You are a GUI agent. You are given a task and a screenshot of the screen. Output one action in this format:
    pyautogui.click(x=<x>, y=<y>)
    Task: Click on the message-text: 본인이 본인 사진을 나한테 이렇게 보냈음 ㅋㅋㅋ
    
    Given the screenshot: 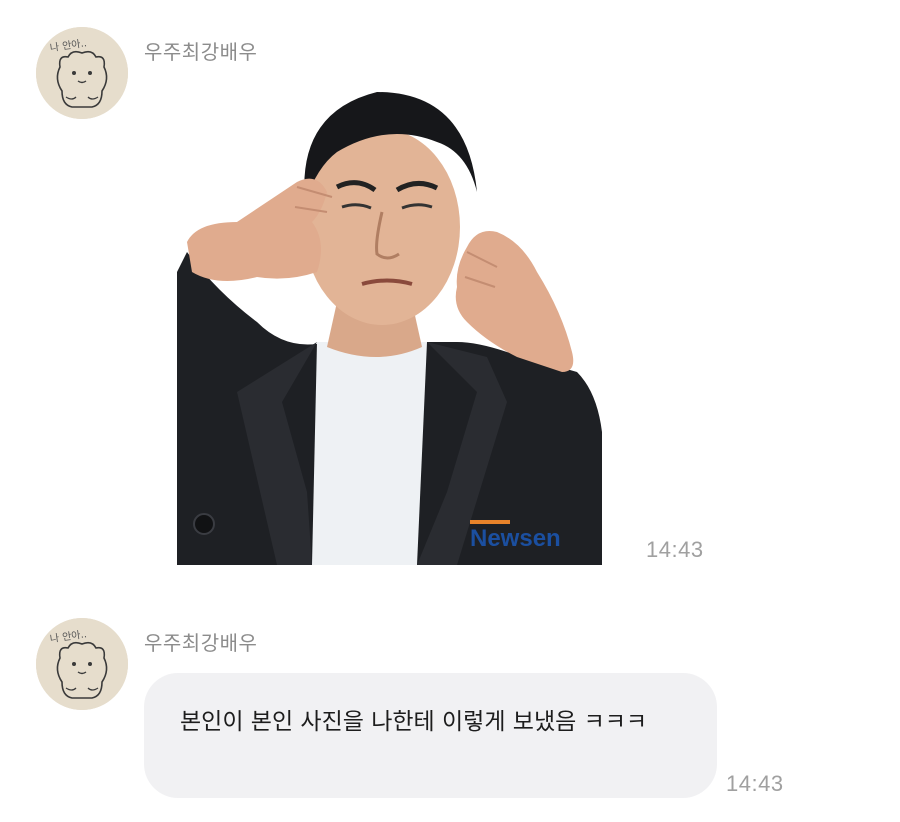 What is the action you would take?
    pyautogui.click(x=414, y=722)
    